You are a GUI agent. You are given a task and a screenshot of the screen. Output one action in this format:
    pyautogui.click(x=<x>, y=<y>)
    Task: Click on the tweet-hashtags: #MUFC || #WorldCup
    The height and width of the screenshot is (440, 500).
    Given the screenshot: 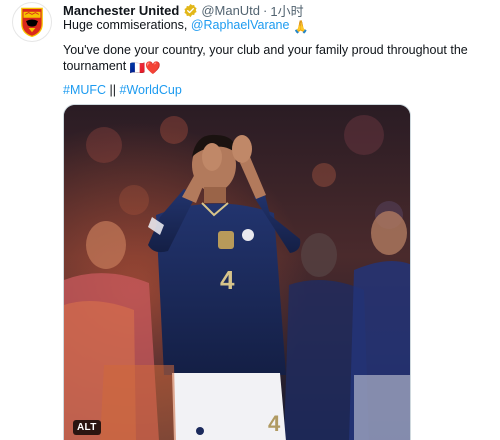 What is the action you would take?
    pyautogui.click(x=122, y=90)
    